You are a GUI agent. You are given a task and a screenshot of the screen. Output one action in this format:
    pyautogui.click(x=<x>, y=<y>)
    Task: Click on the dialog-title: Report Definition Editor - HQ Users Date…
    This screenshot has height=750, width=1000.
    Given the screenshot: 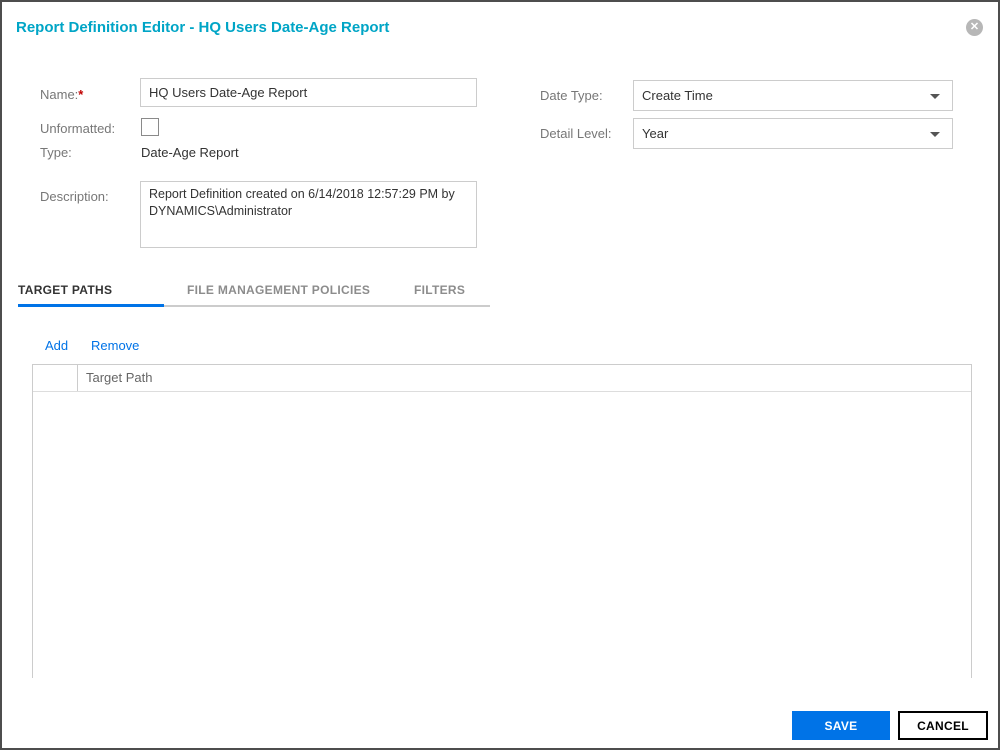 What is the action you would take?
    pyautogui.click(x=203, y=27)
    